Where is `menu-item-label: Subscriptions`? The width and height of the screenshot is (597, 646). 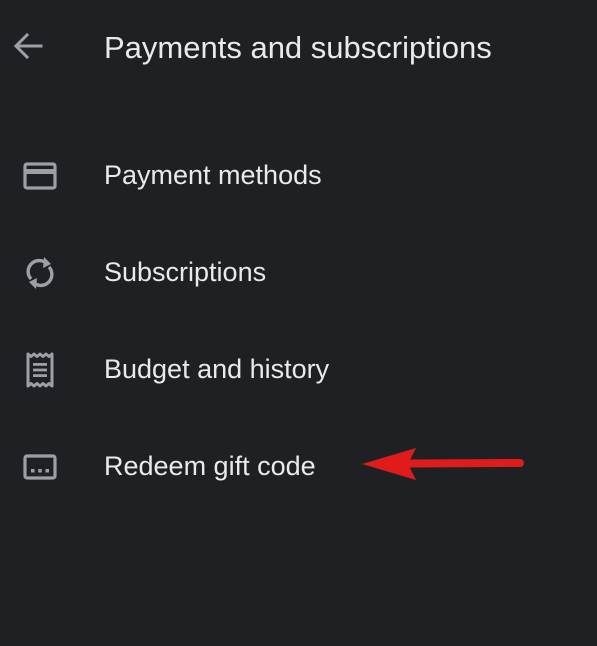 menu-item-label: Subscriptions is located at coordinates (185, 272).